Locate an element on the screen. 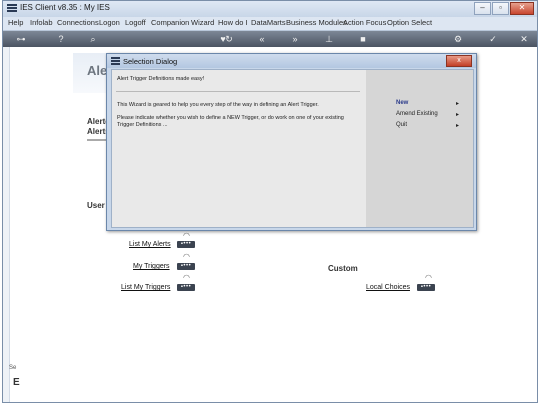 This screenshot has width=542, height=406. option-amend-existing: Amend Existing is located at coordinates (417, 114).